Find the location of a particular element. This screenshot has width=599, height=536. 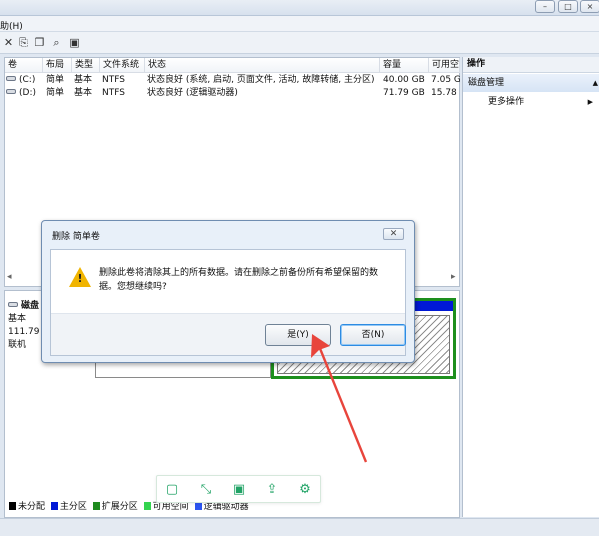

properties-icon: ⎘ is located at coordinates (23, 42).